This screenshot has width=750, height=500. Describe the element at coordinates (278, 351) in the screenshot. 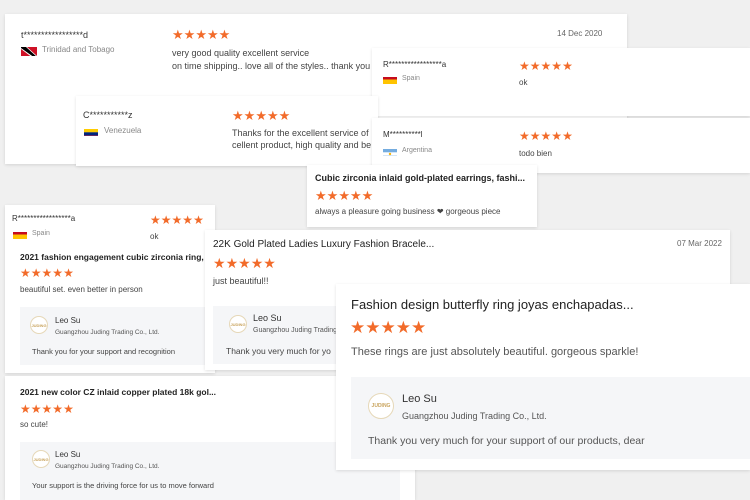

I see `reply-text: Thank you very much for yo` at that location.